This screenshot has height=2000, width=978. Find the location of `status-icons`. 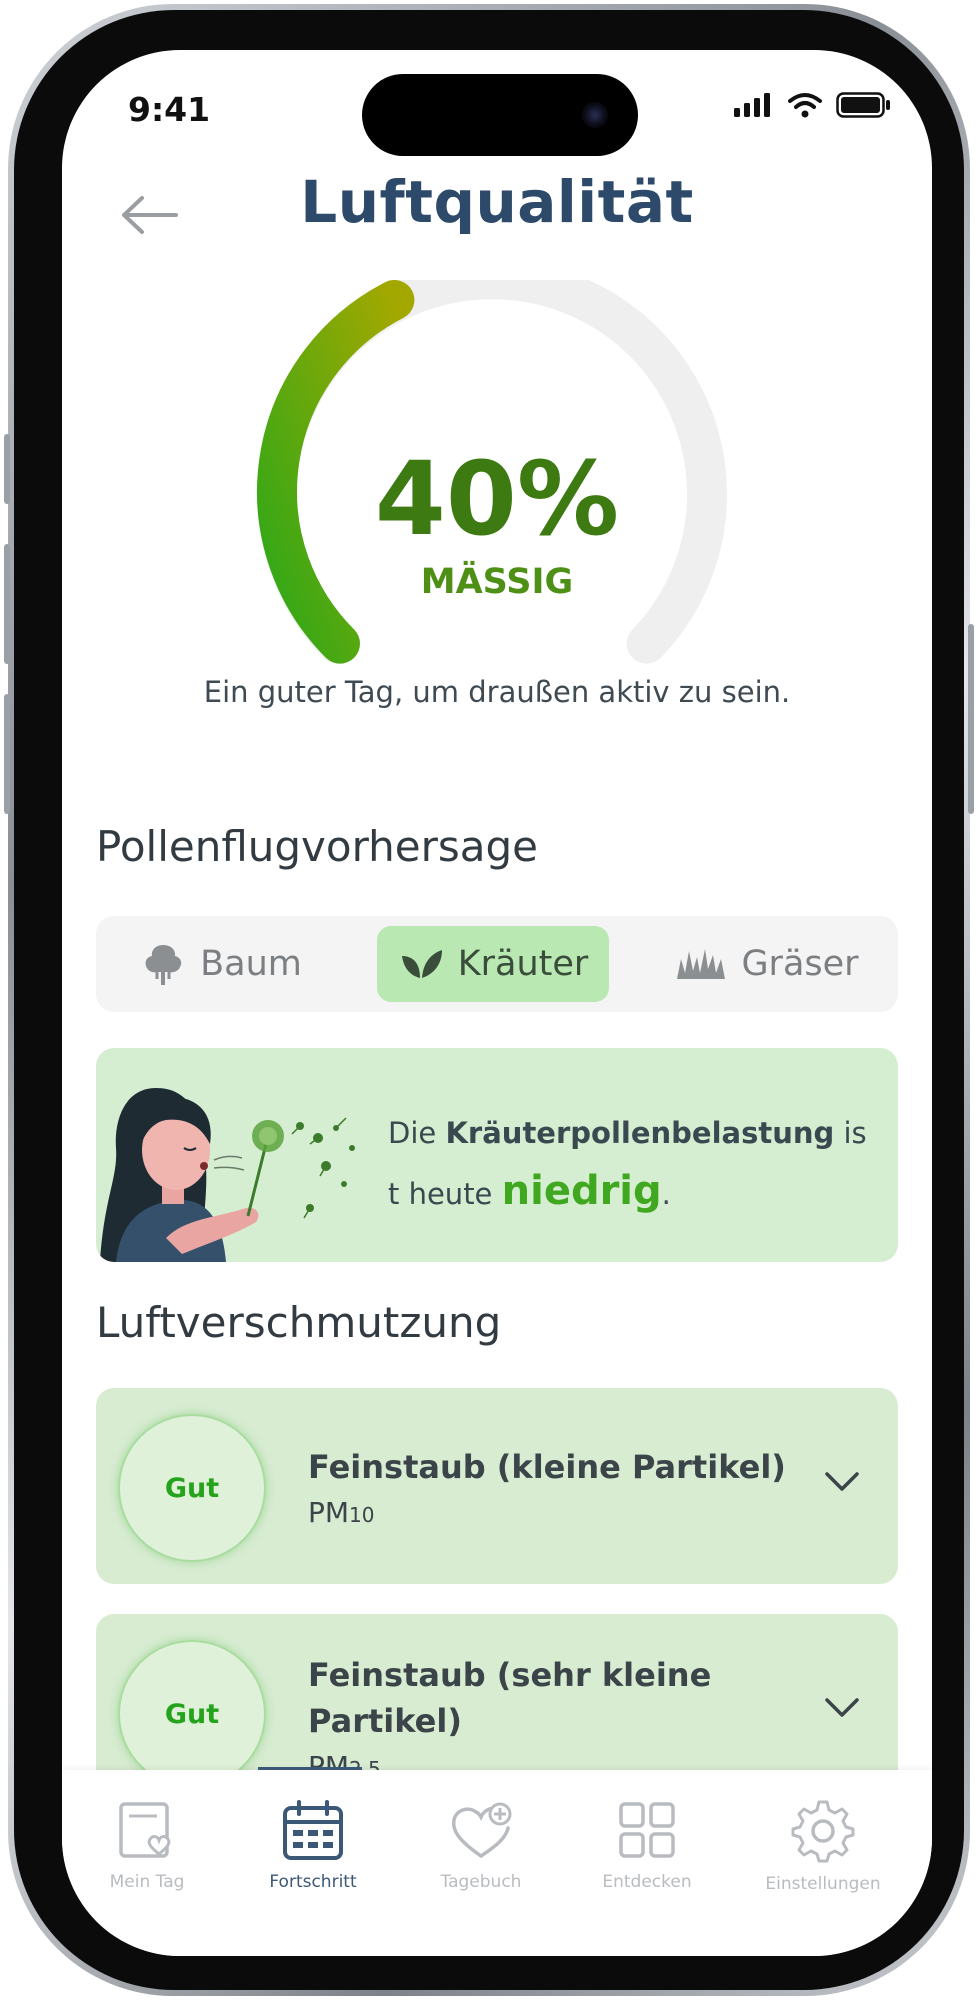

status-icons is located at coordinates (813, 105).